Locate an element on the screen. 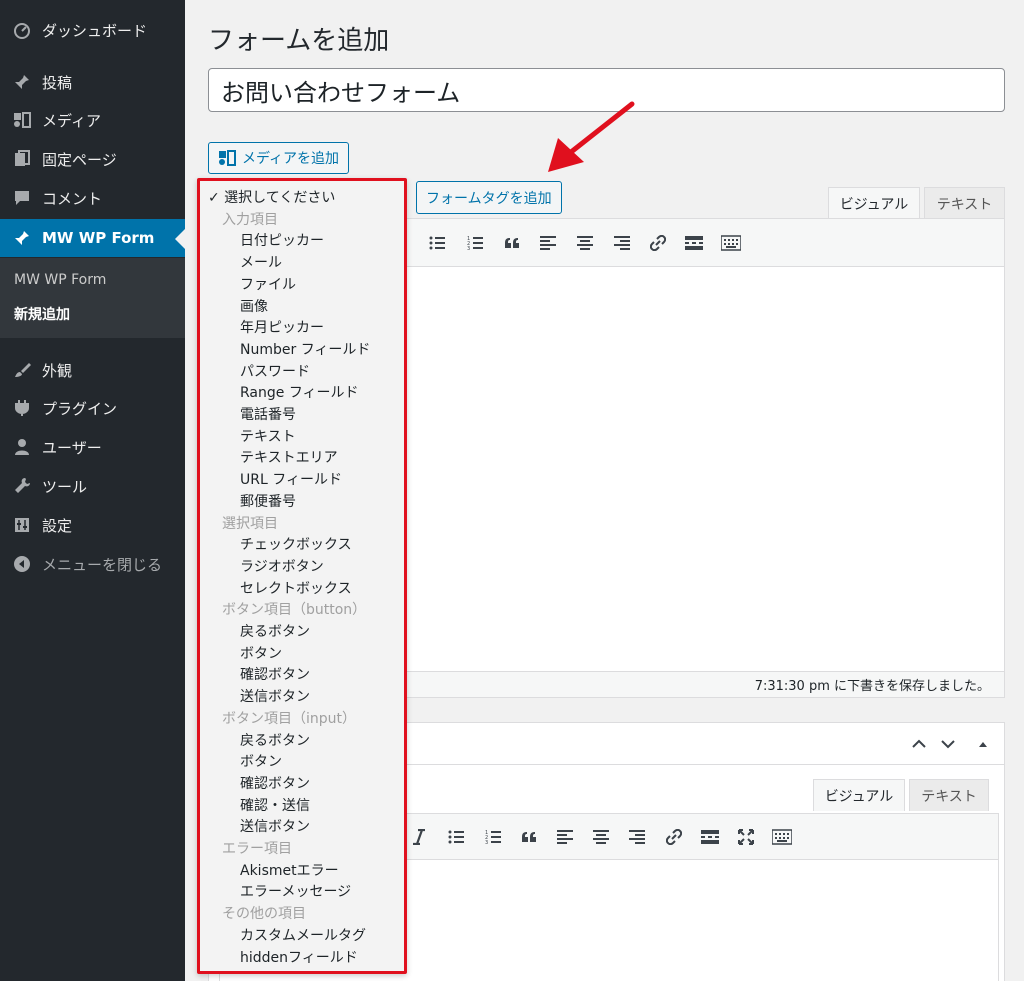  dropdown-option: ラジオボタン is located at coordinates (302, 567).